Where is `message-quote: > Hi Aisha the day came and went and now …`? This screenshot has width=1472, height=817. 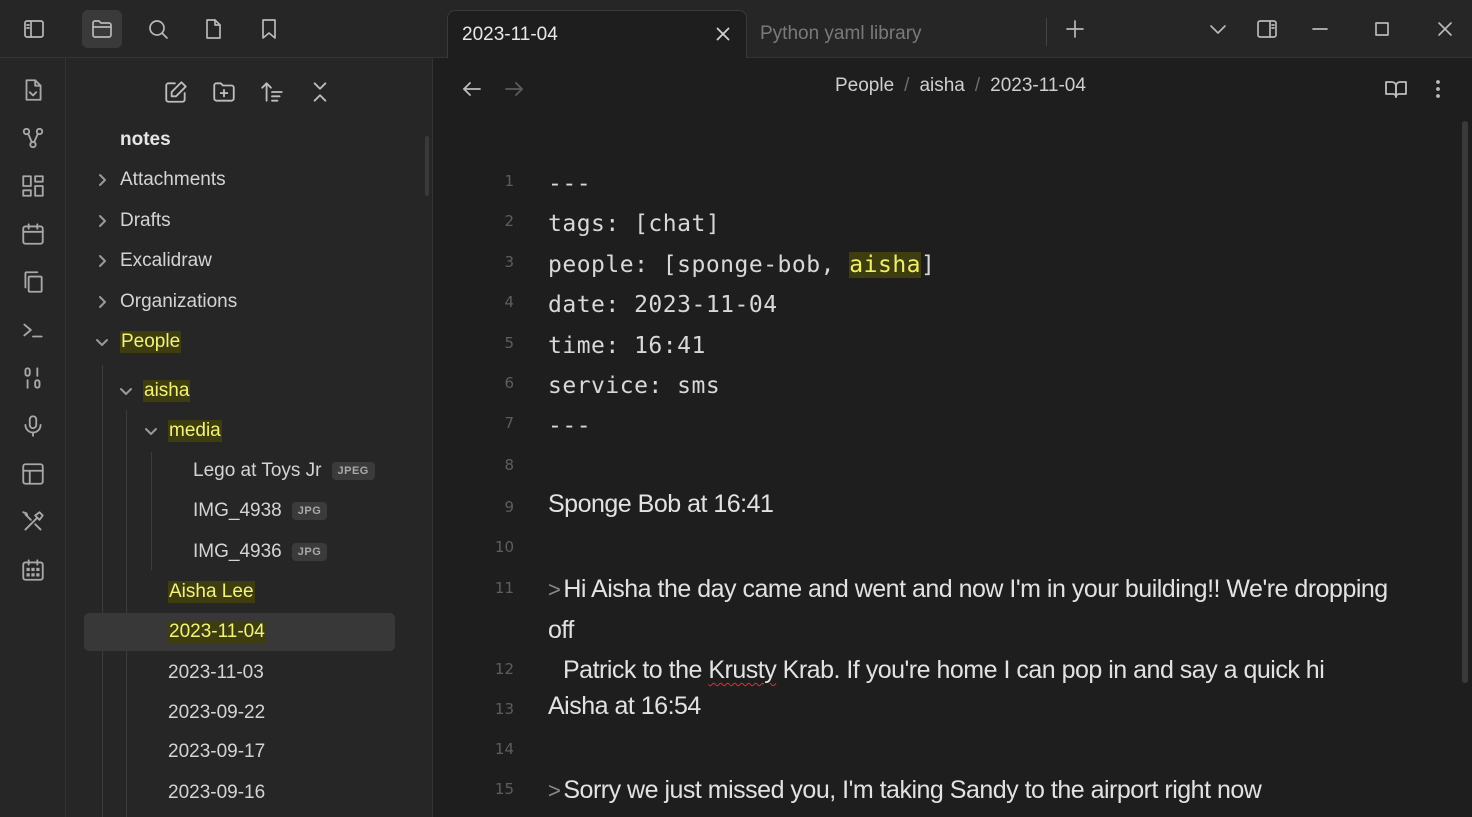
message-quote: > Hi Aisha the day came and went and now … is located at coordinates (978, 629).